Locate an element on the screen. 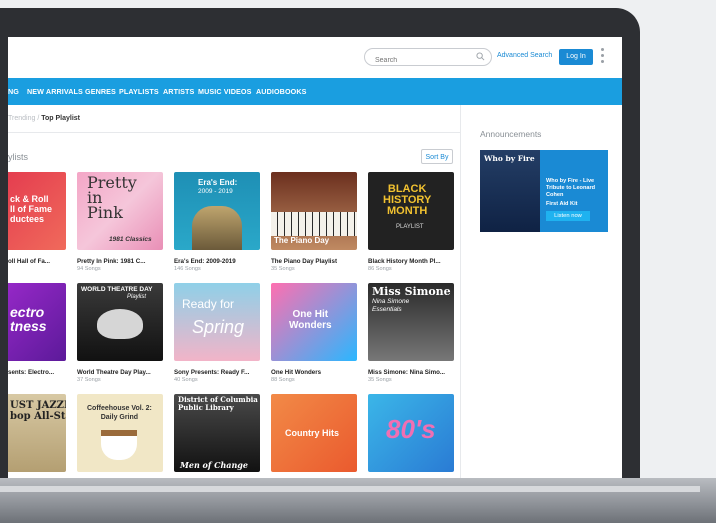  nav-item-music-videos: MUSIC VIDEOS is located at coordinates (225, 91).